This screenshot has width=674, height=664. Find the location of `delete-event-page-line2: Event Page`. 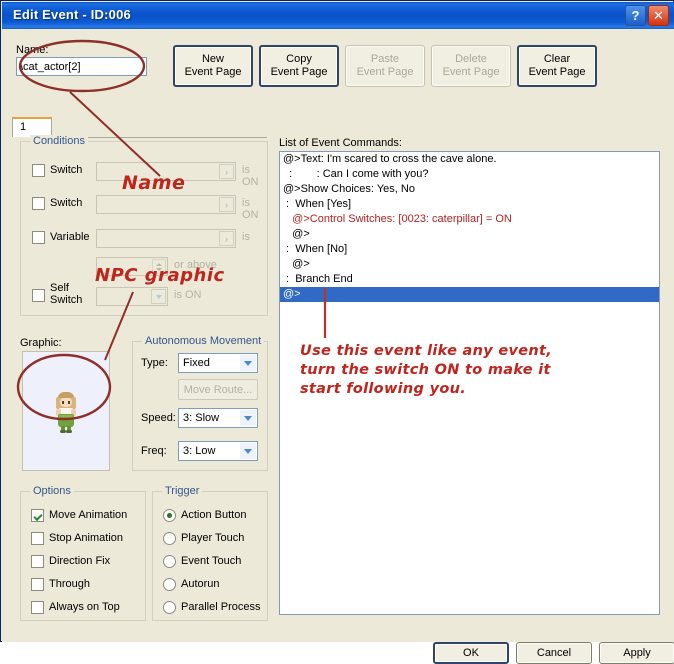

delete-event-page-line2: Event Page is located at coordinates (471, 72).